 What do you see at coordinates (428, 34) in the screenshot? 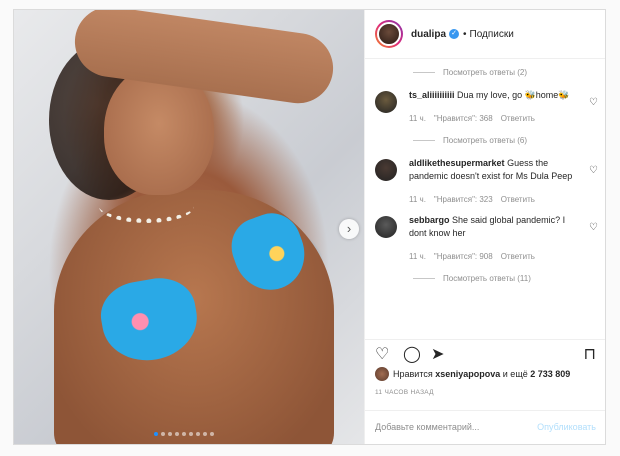
I see `author-username: dualipa` at bounding box center [428, 34].